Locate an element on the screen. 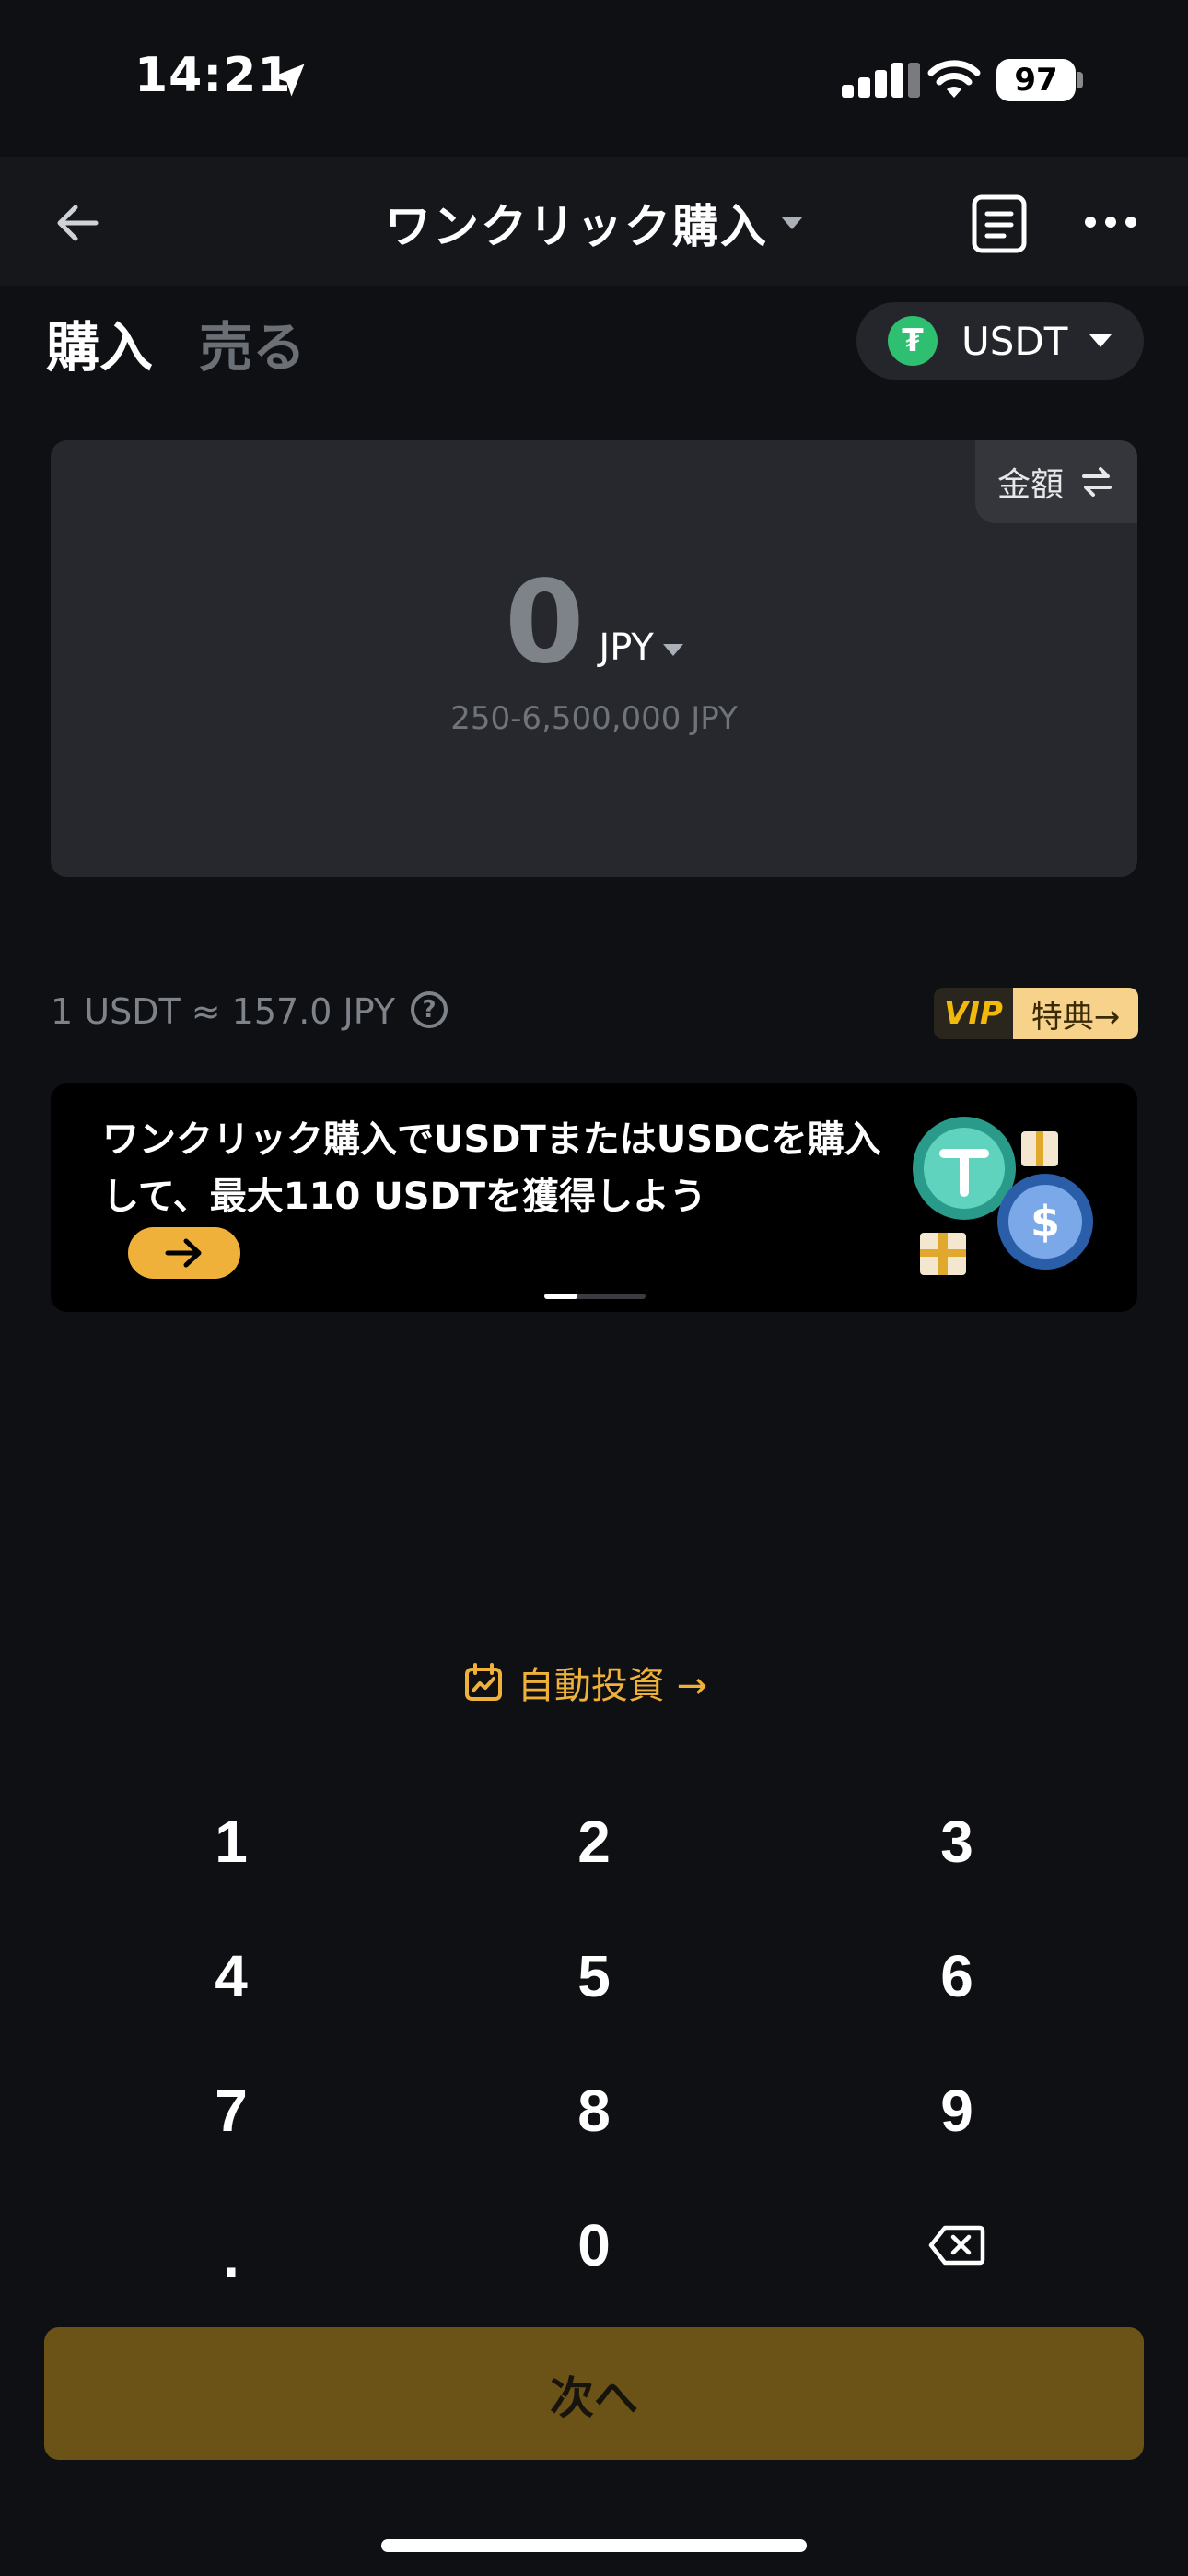 The image size is (1188, 2576). tab-buy: 購入 is located at coordinates (99, 342).